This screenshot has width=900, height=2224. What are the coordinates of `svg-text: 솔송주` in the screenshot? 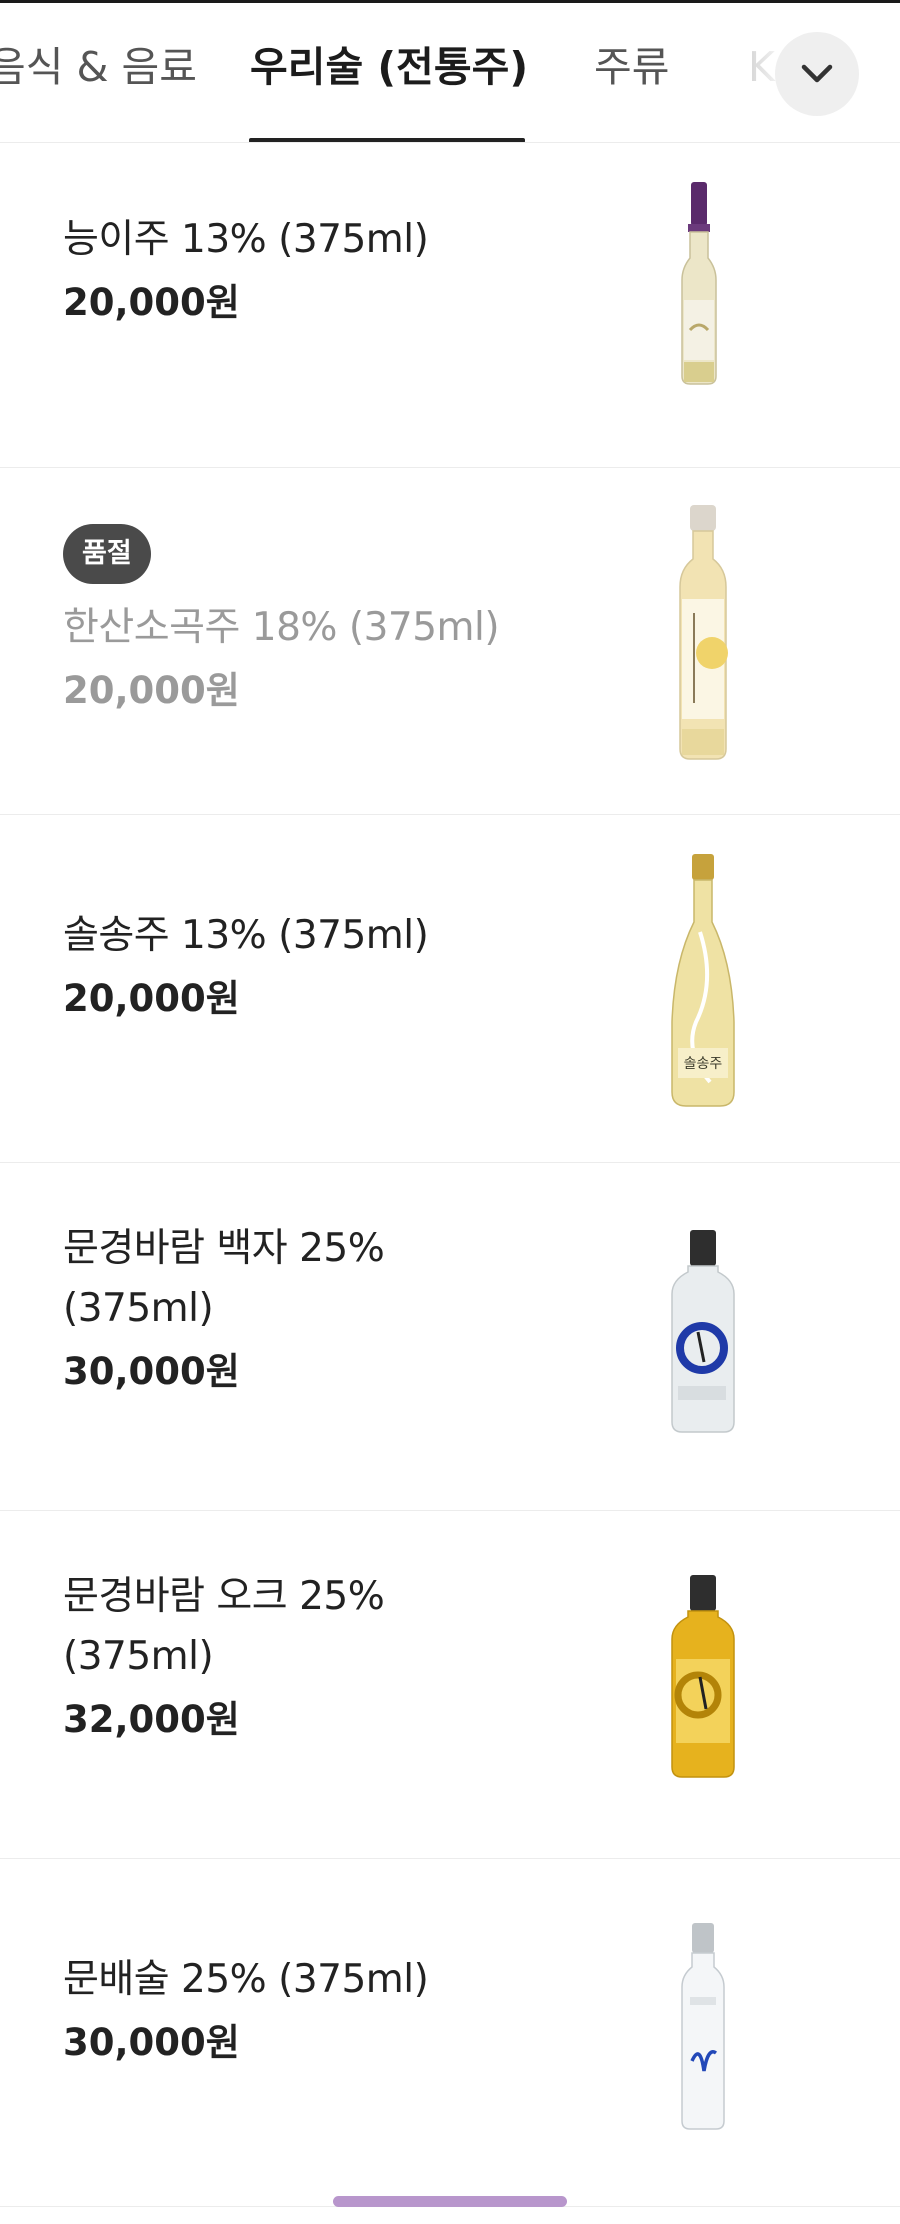 It's located at (703, 1064).